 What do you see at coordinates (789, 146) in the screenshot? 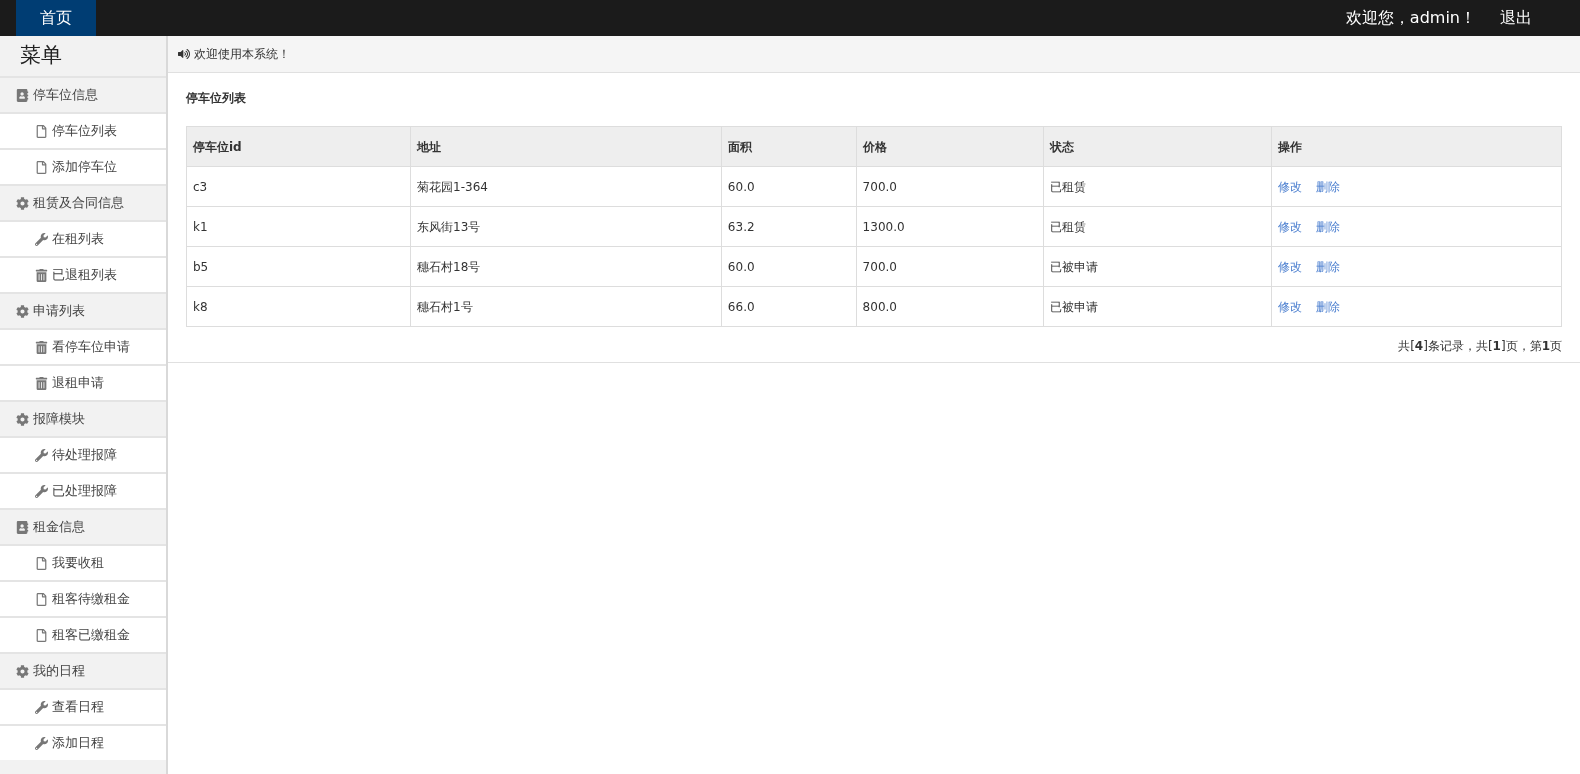
I see `column-header: 面积` at bounding box center [789, 146].